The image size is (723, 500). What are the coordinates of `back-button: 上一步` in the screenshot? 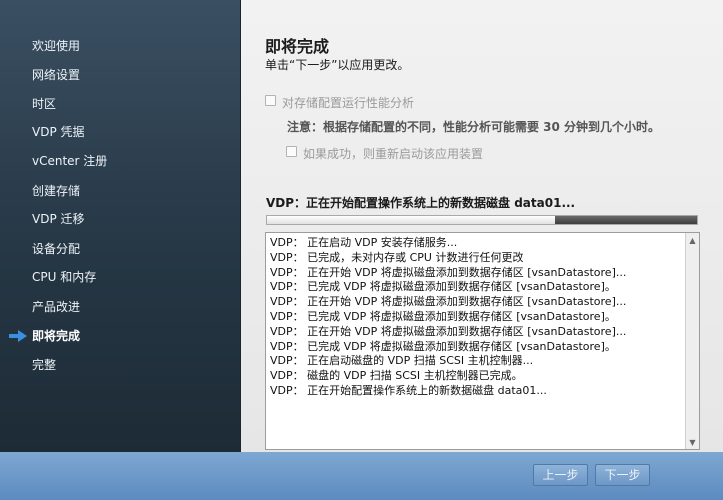 It's located at (560, 475).